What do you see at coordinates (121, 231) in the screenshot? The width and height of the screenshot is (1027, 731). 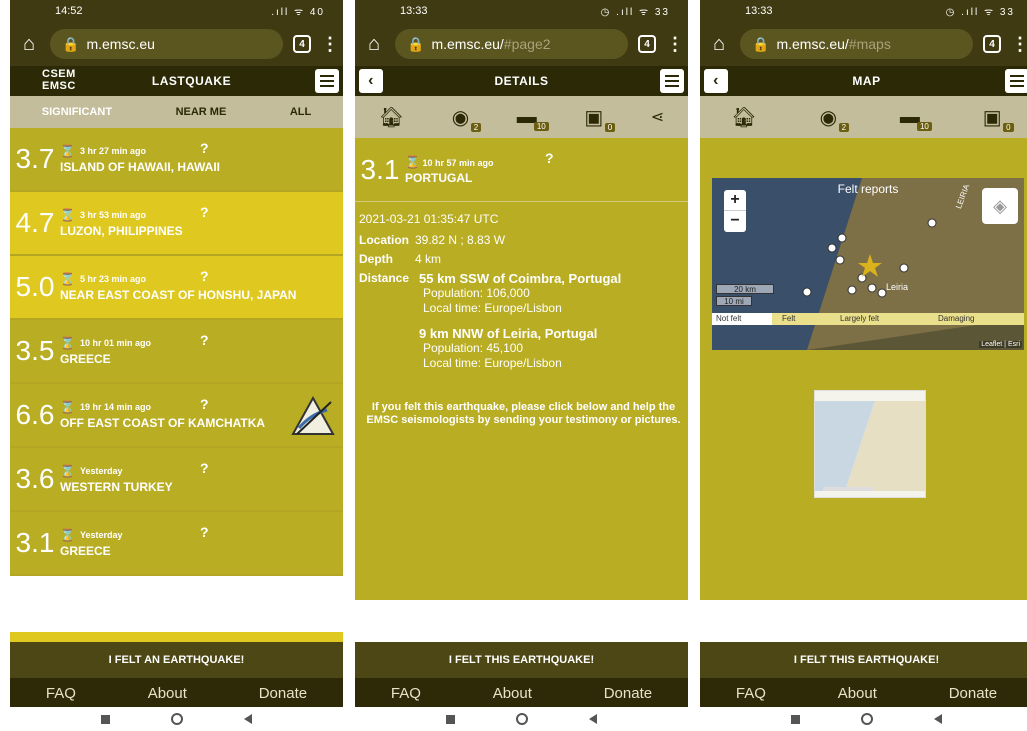 I see `region: LUZON, PHILIPPINES` at bounding box center [121, 231].